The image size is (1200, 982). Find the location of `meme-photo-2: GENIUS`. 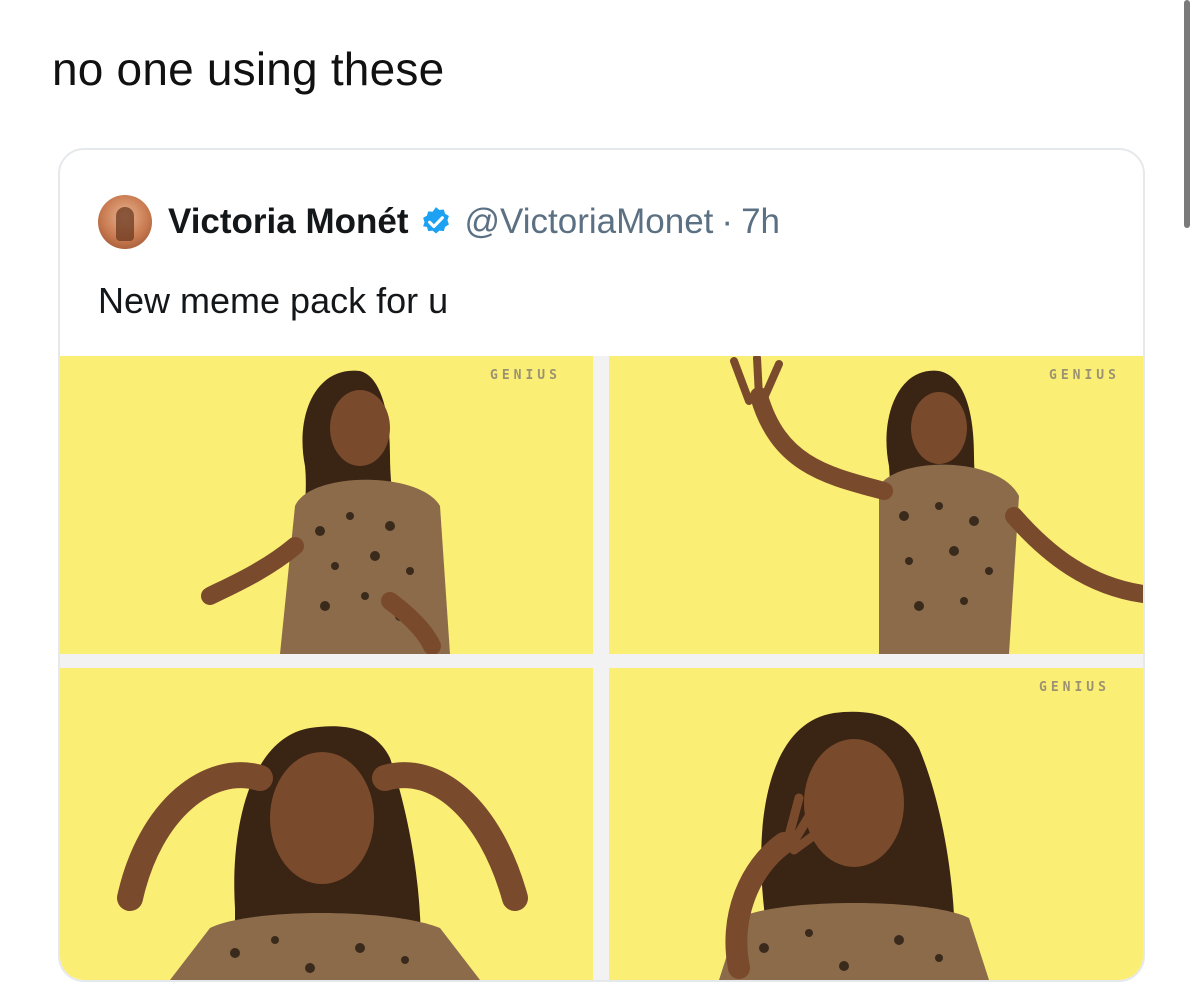

meme-photo-2: GENIUS is located at coordinates (876, 505).